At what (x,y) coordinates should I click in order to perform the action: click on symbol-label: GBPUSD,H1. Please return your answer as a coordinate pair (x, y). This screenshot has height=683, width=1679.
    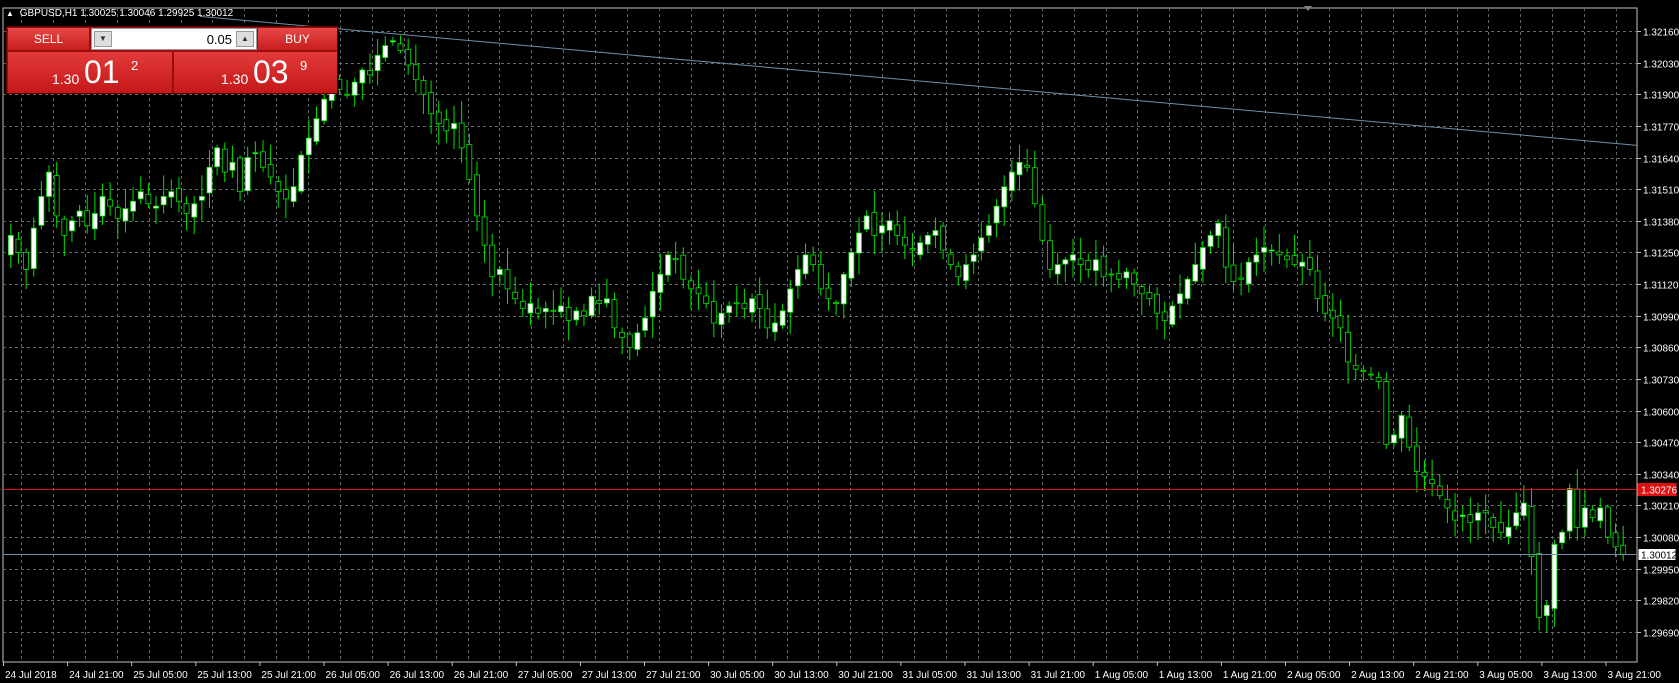
    Looking at the image, I should click on (48, 13).